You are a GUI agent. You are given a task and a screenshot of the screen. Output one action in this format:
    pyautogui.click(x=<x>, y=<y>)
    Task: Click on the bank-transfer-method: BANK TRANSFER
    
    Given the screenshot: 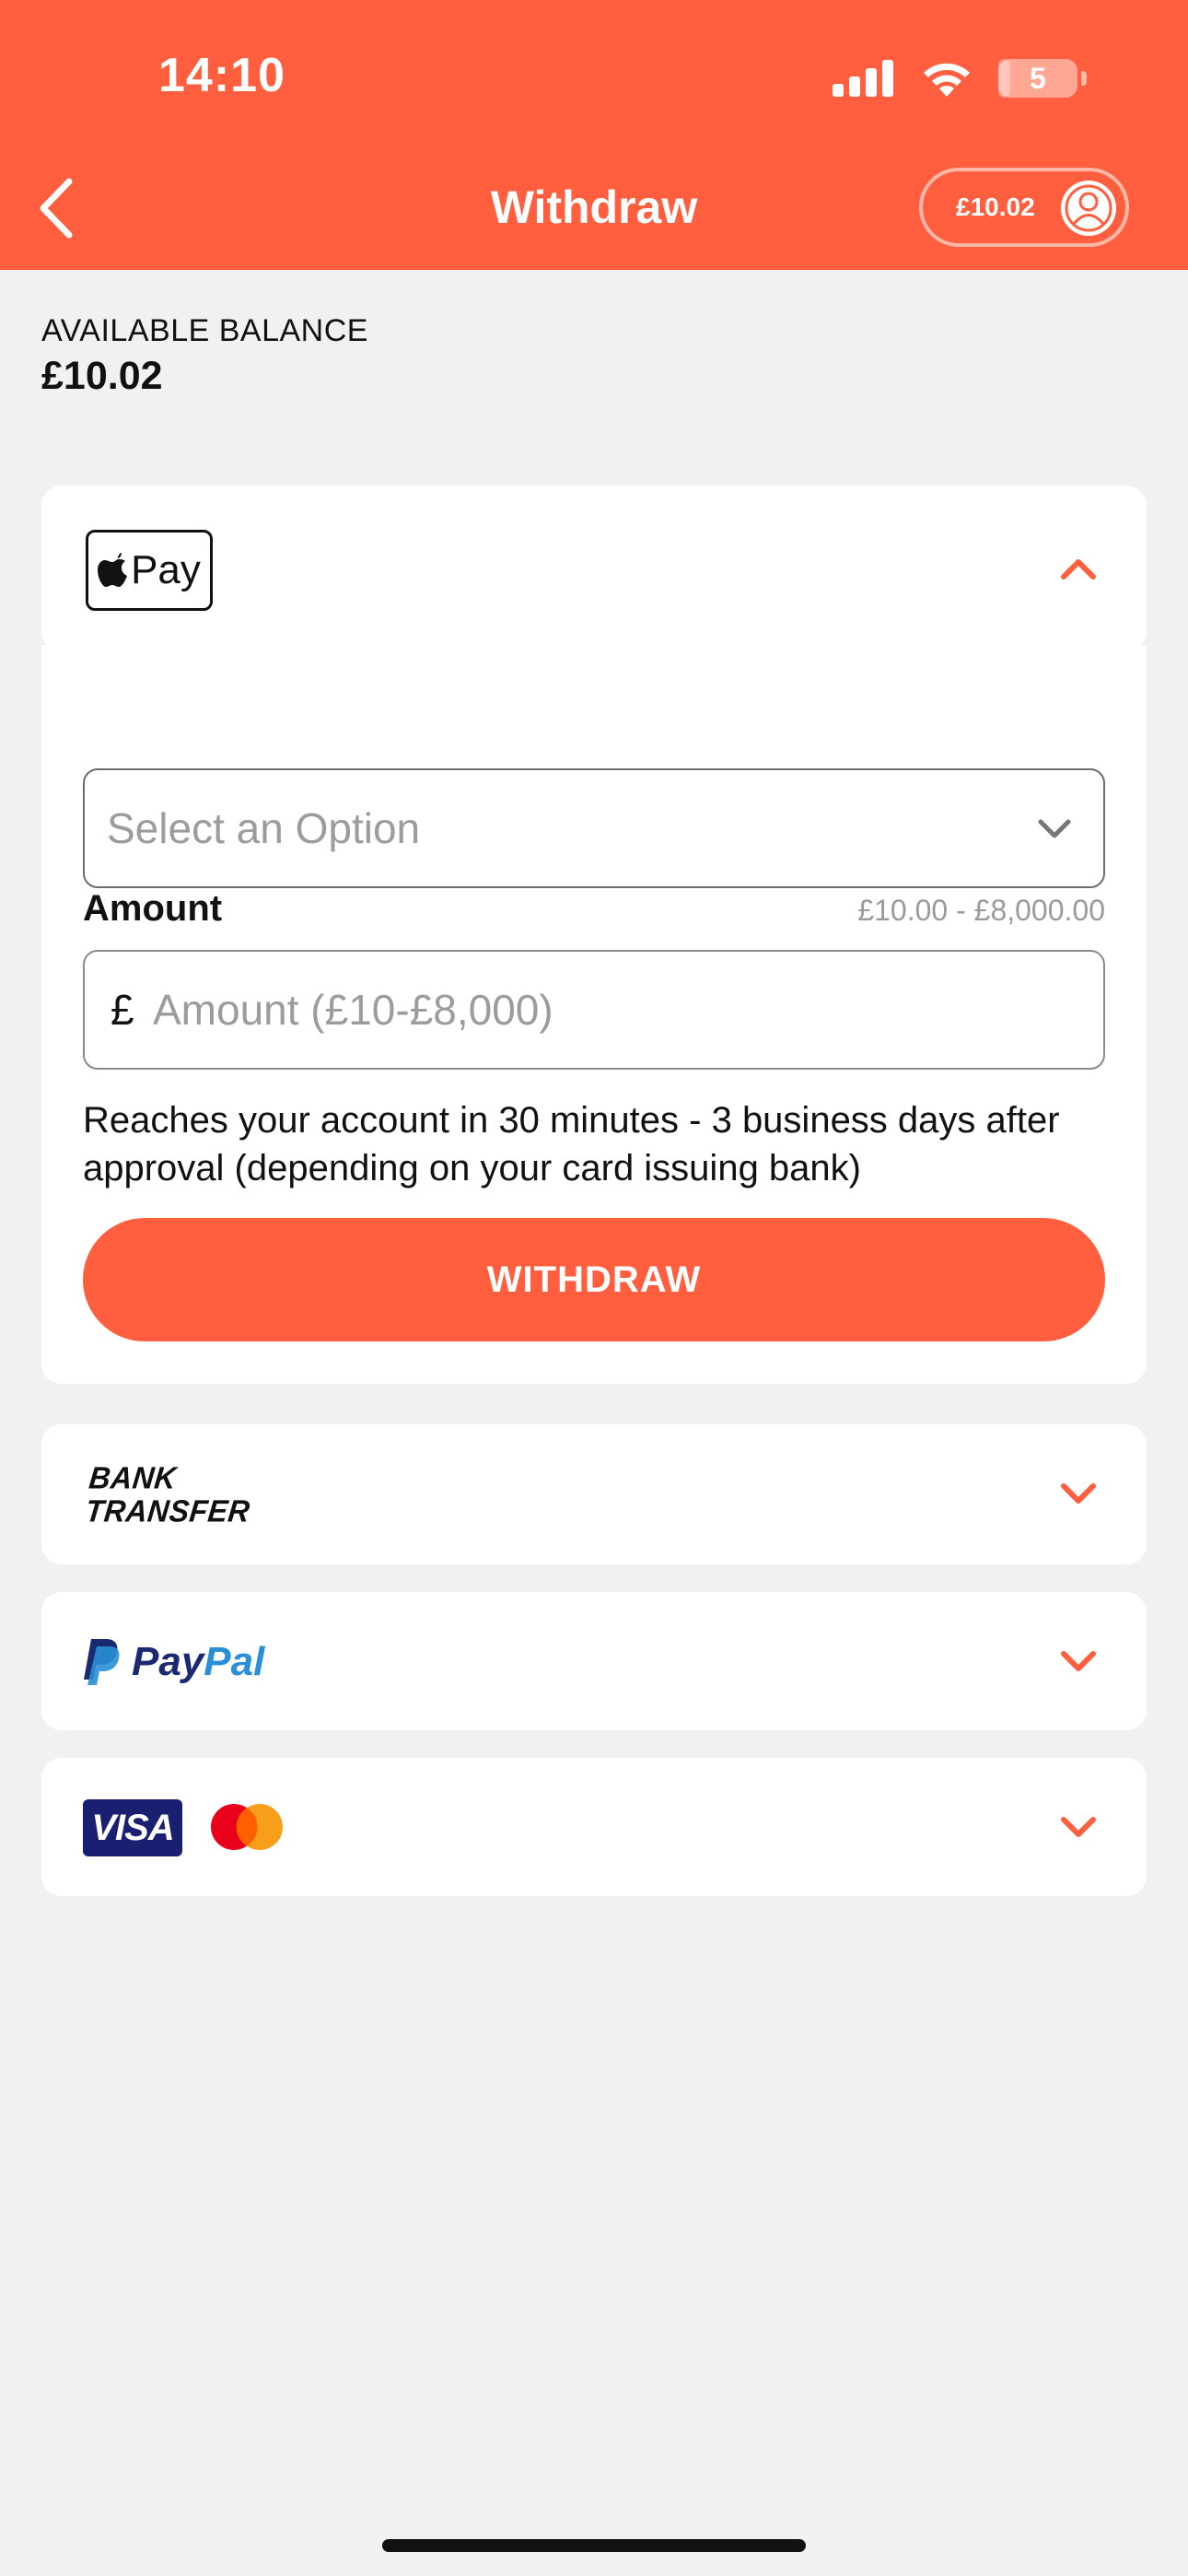 What is the action you would take?
    pyautogui.click(x=594, y=1494)
    